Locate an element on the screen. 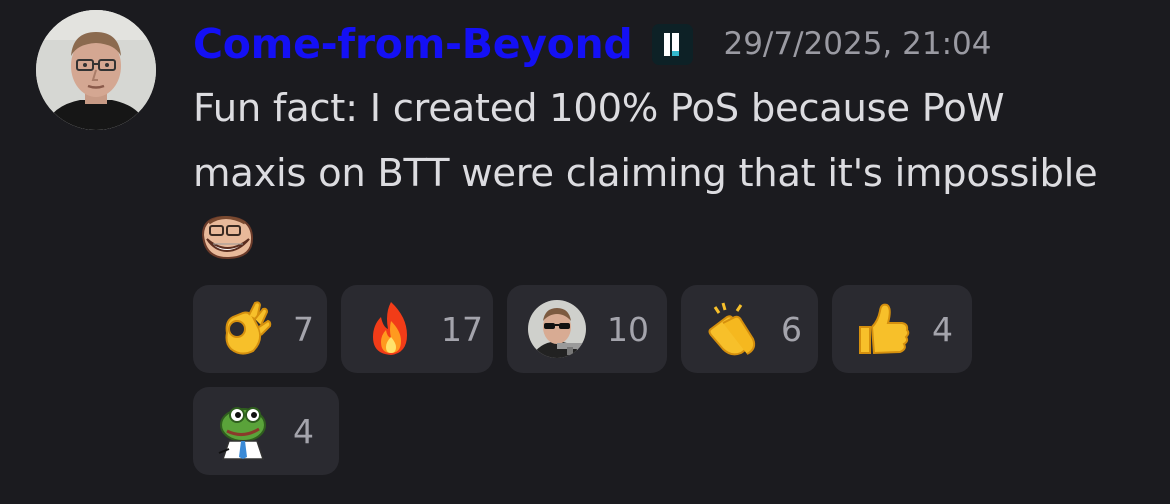  fire-emoji is located at coordinates (390, 328).